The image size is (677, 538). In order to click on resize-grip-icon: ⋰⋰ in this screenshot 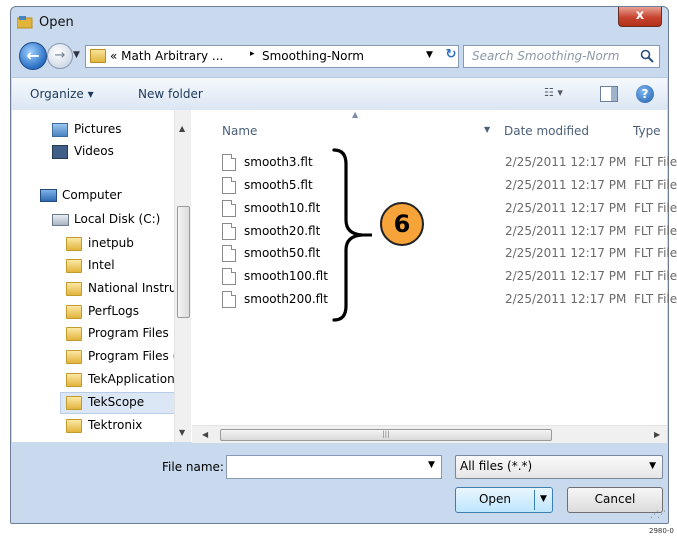, I will do `click(658, 515)`.